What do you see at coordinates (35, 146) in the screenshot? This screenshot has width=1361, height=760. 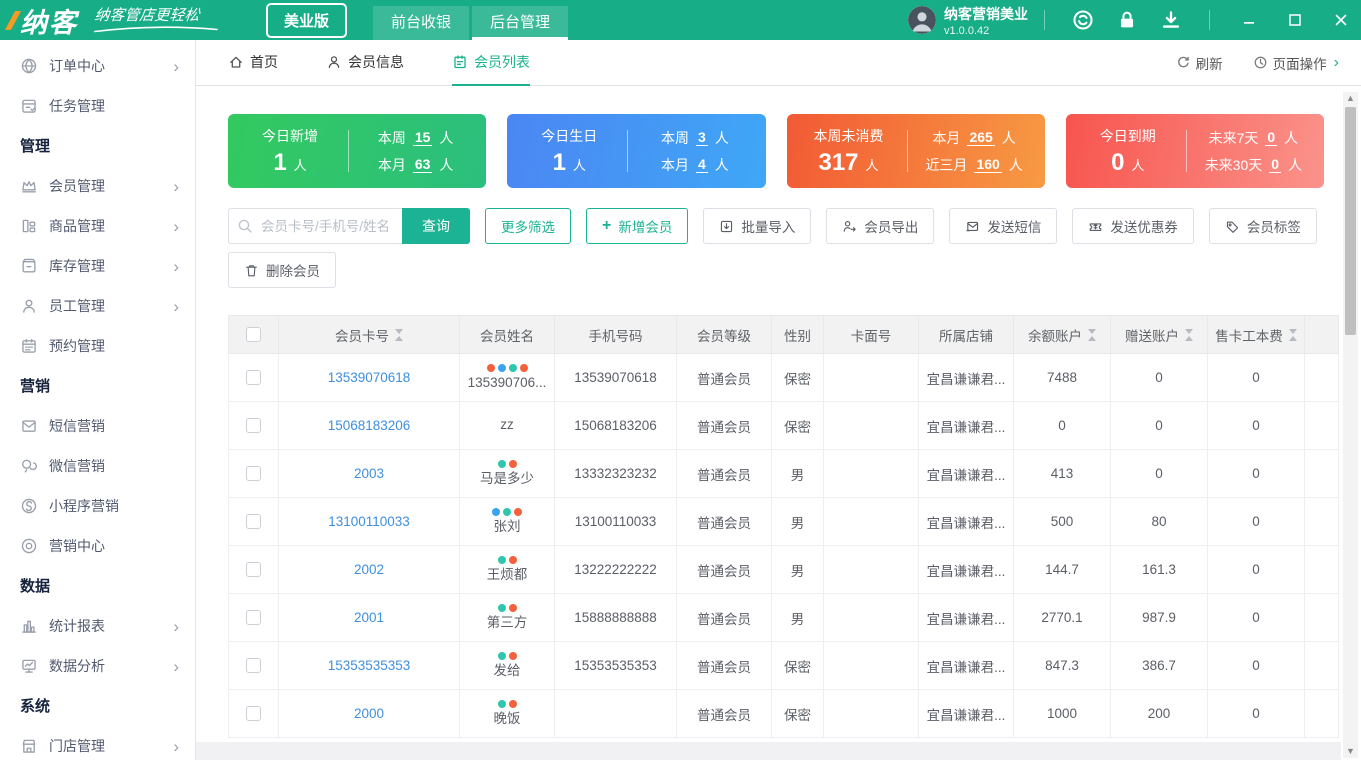 I see `sidebar-section-title: 管理` at bounding box center [35, 146].